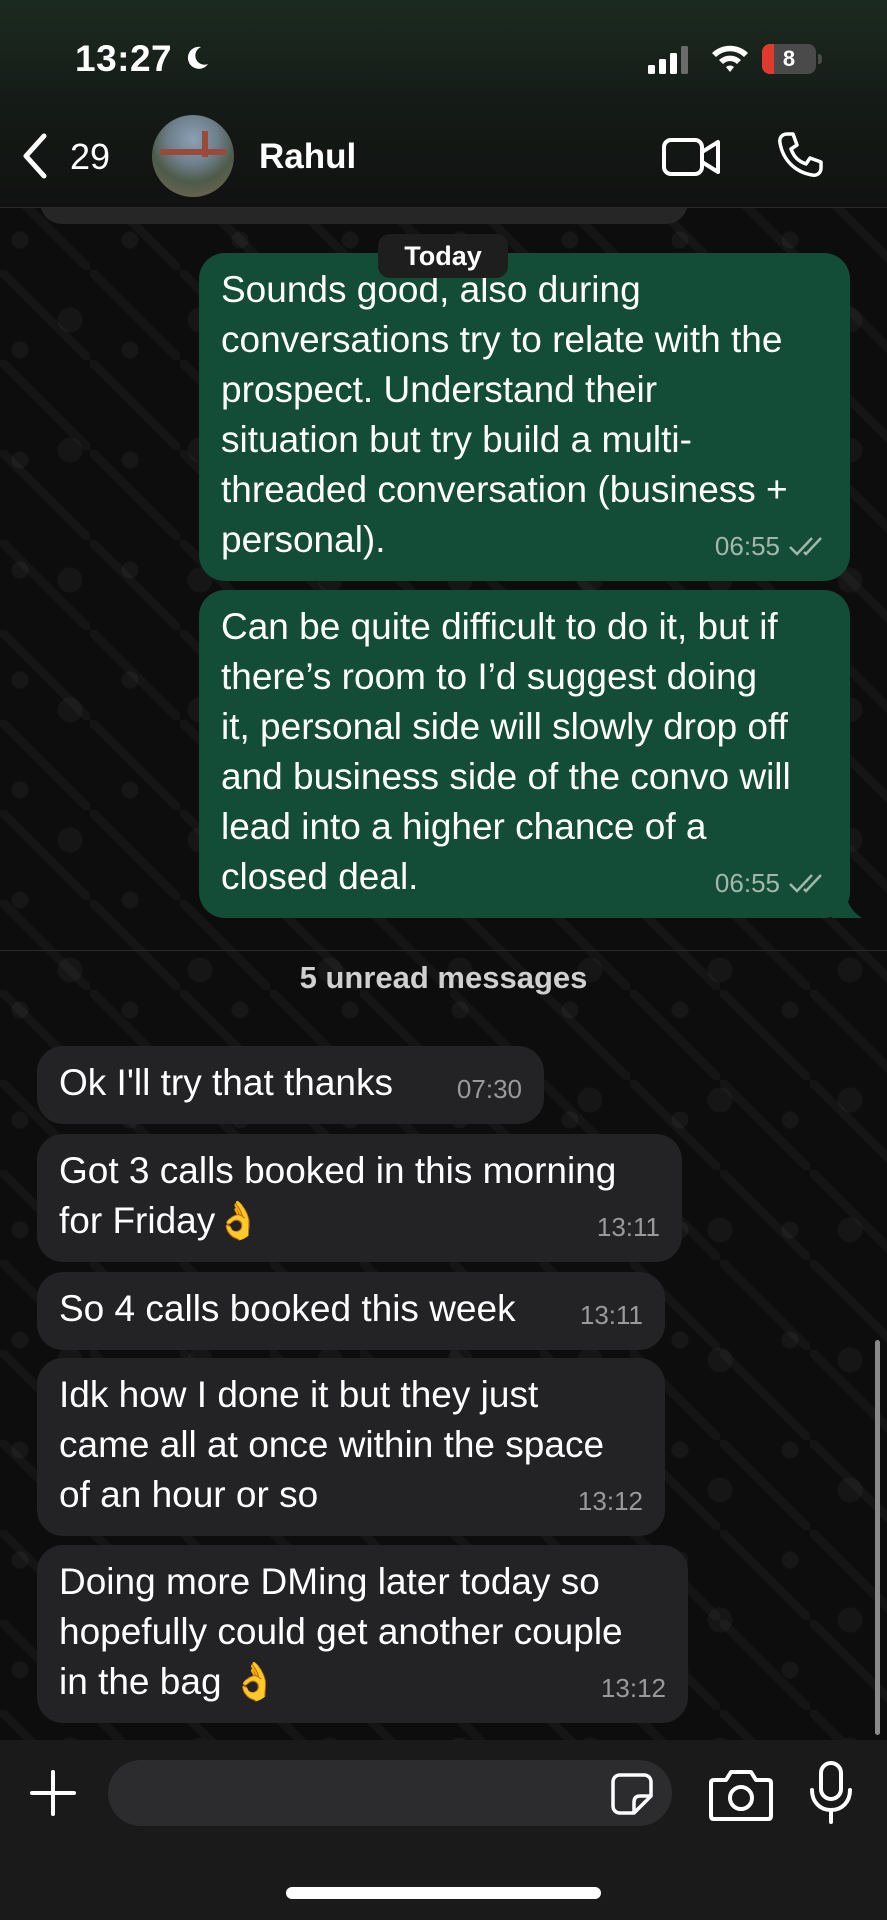  I want to click on home-indicator, so click(443, 1893).